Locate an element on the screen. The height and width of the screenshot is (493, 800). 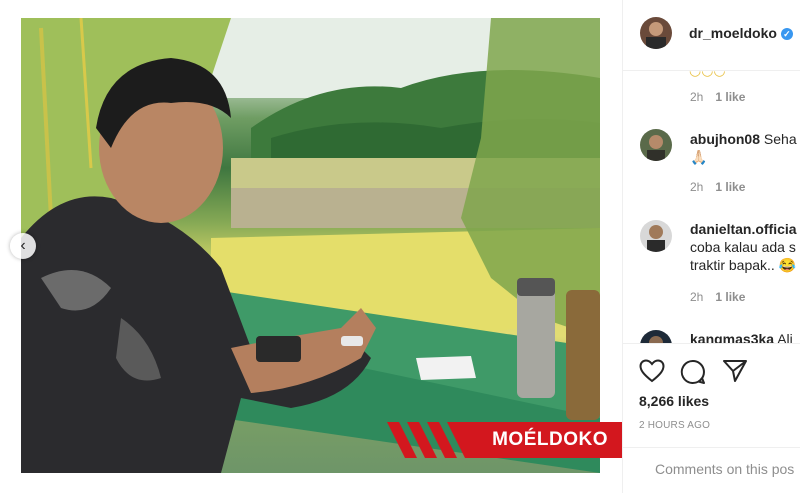
comment-input: Comments on this pos is located at coordinates (724, 469).